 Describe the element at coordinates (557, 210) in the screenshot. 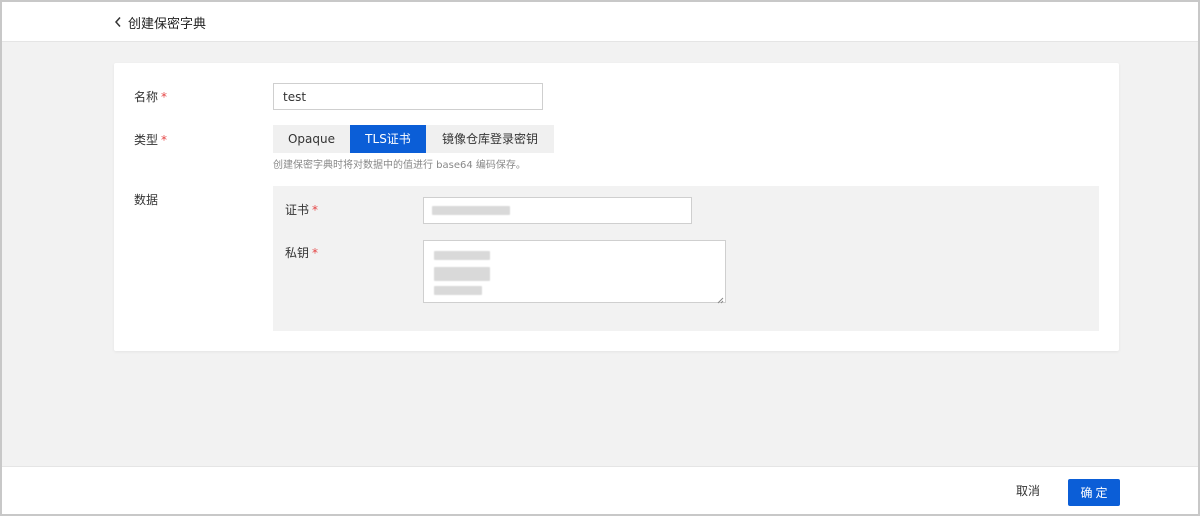

I see `certificate-input` at that location.